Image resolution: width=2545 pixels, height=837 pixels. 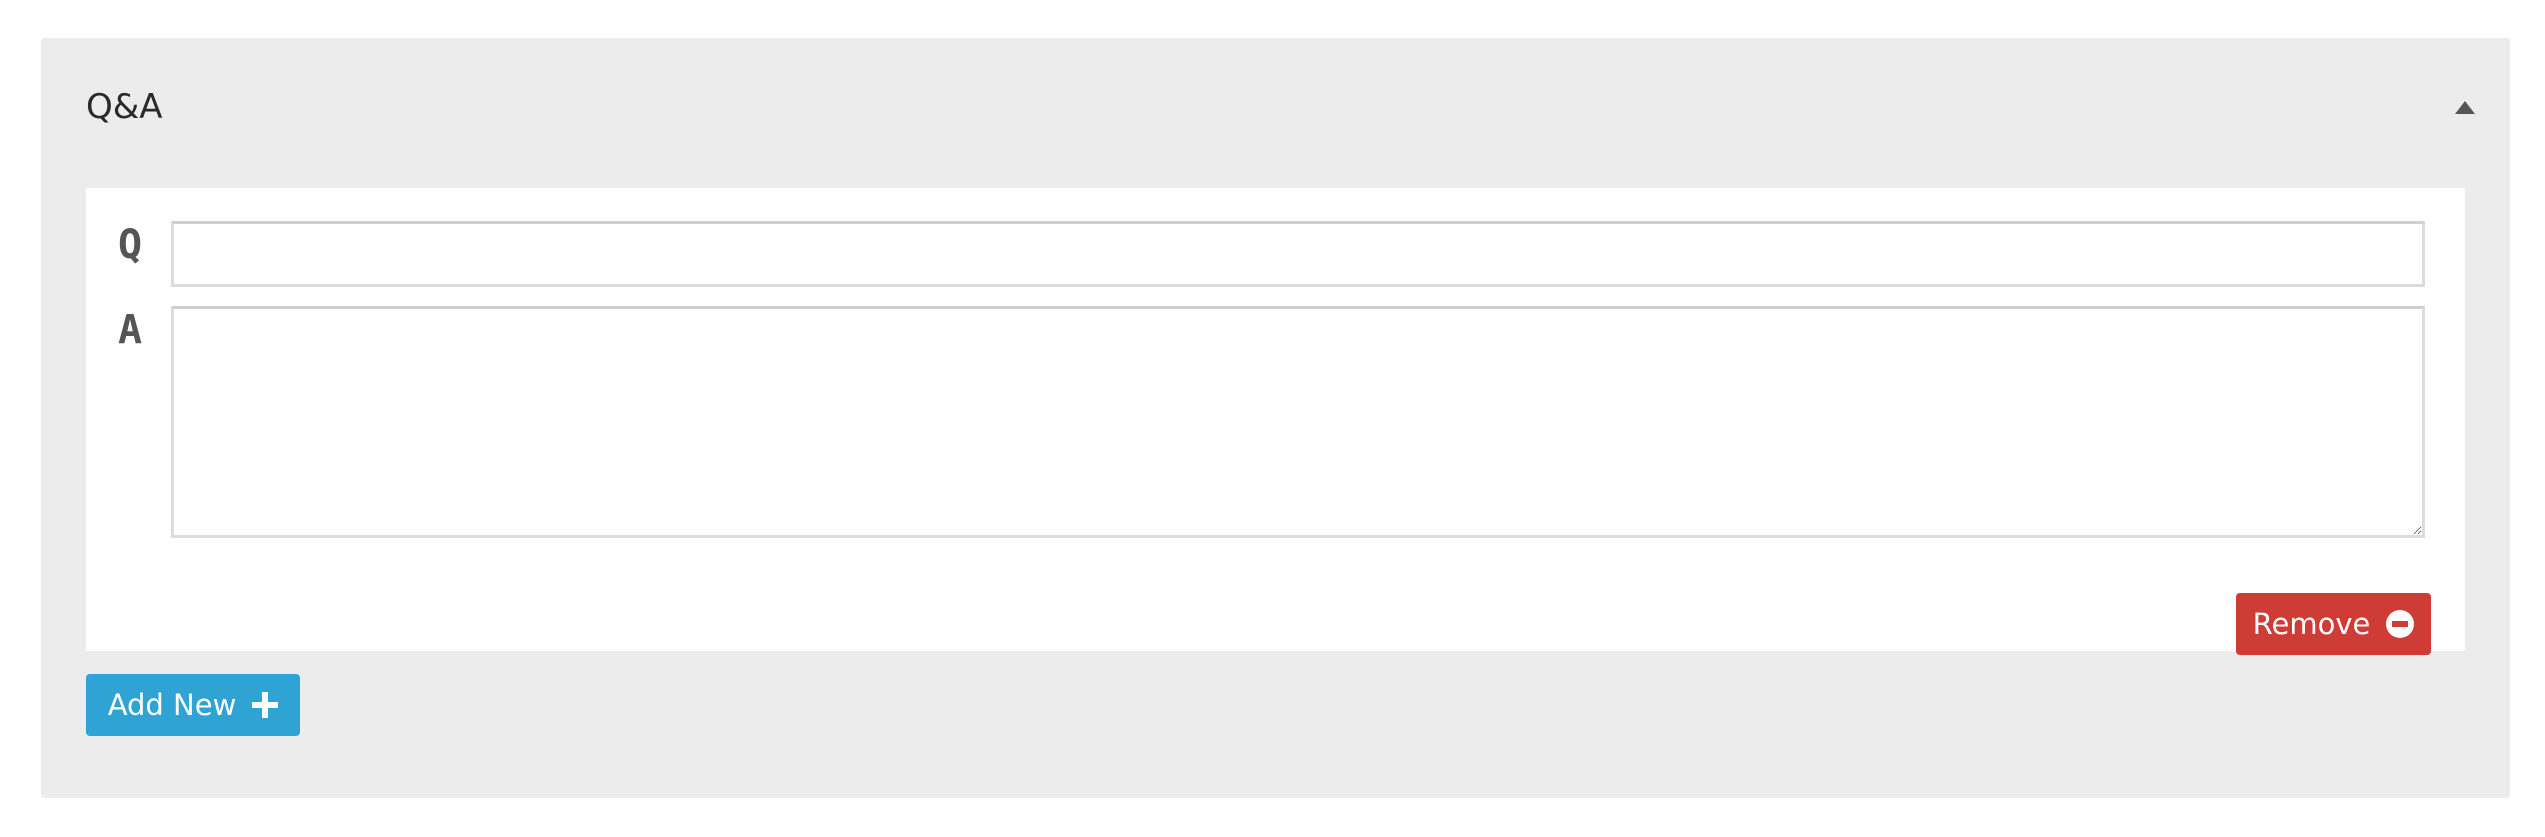 What do you see at coordinates (265, 705) in the screenshot?
I see `plus-icon` at bounding box center [265, 705].